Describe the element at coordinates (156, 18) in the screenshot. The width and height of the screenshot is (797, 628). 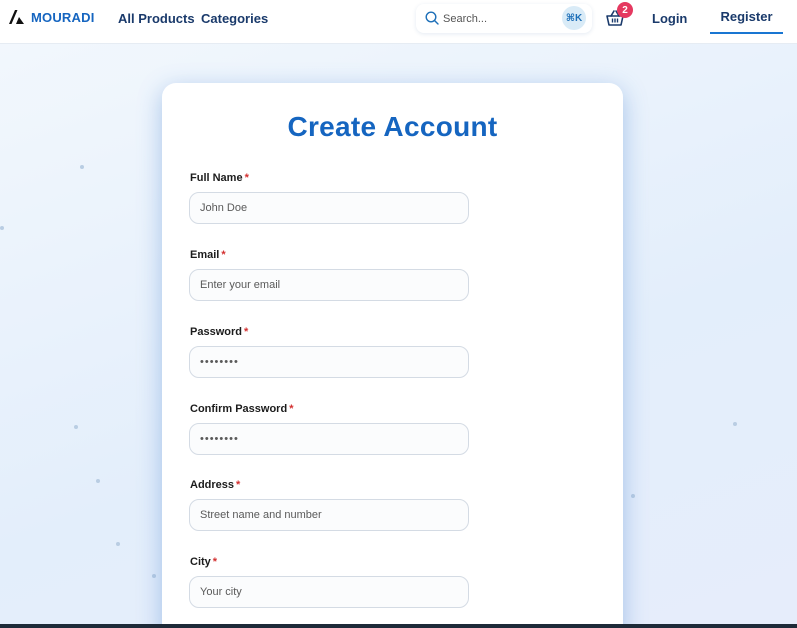
I see `nav-all-products: All Products` at that location.